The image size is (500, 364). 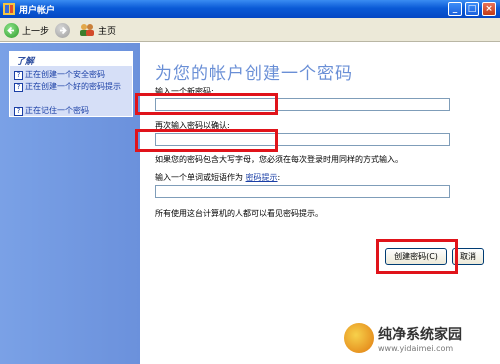 I want to click on home-label: 主页, so click(x=107, y=31).